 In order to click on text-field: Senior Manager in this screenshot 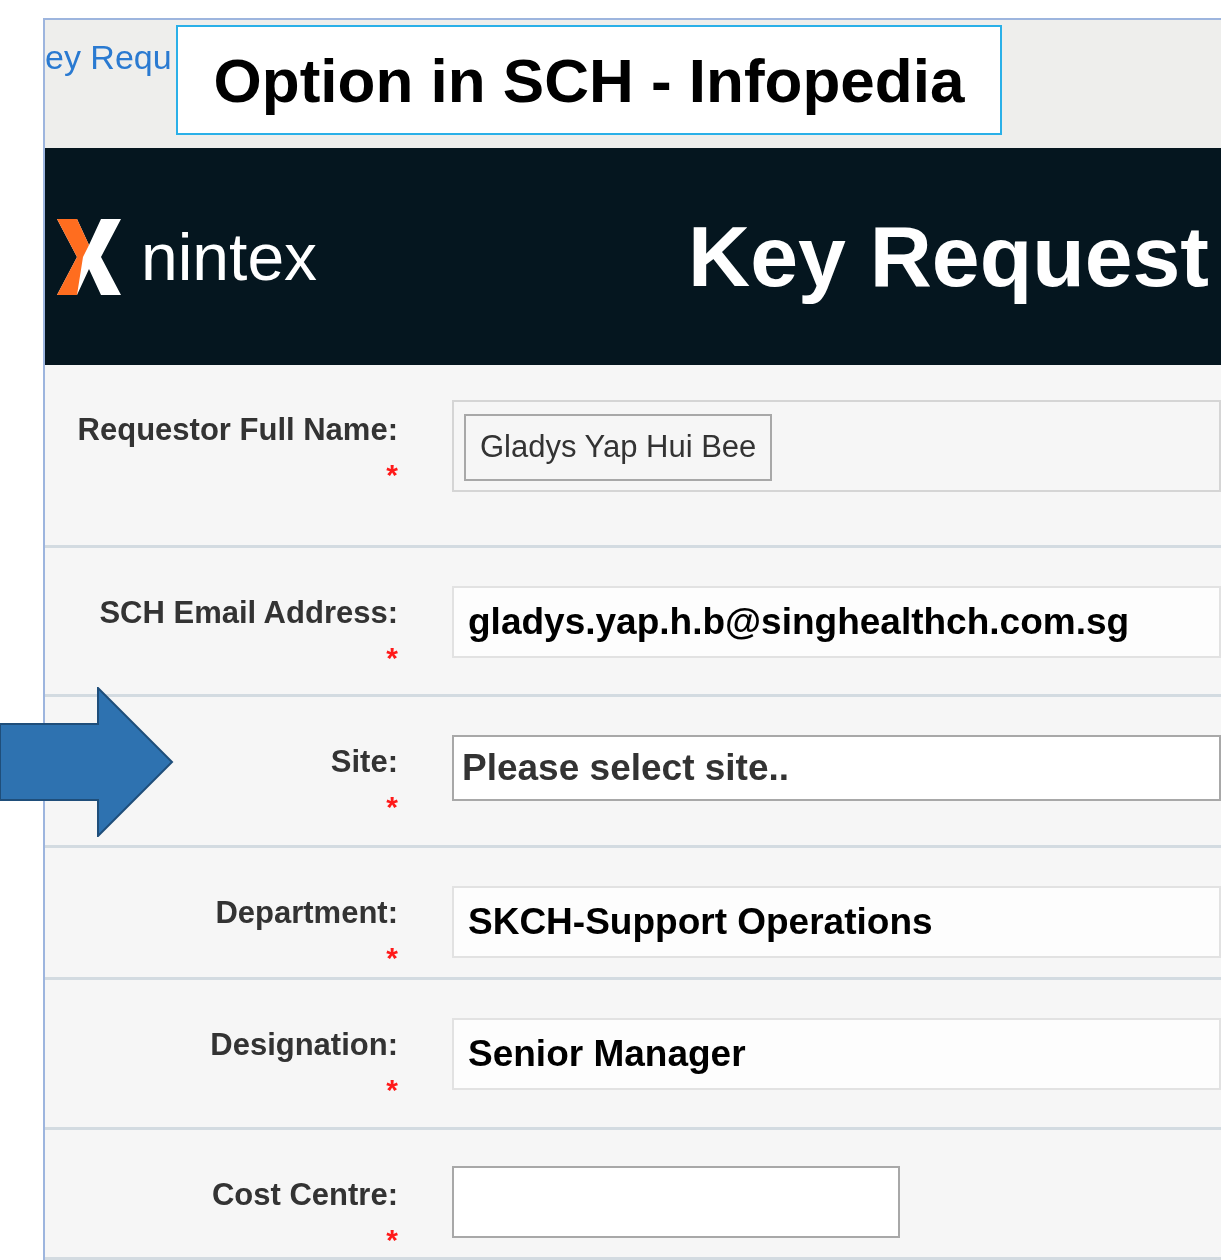, I will do `click(836, 1054)`.